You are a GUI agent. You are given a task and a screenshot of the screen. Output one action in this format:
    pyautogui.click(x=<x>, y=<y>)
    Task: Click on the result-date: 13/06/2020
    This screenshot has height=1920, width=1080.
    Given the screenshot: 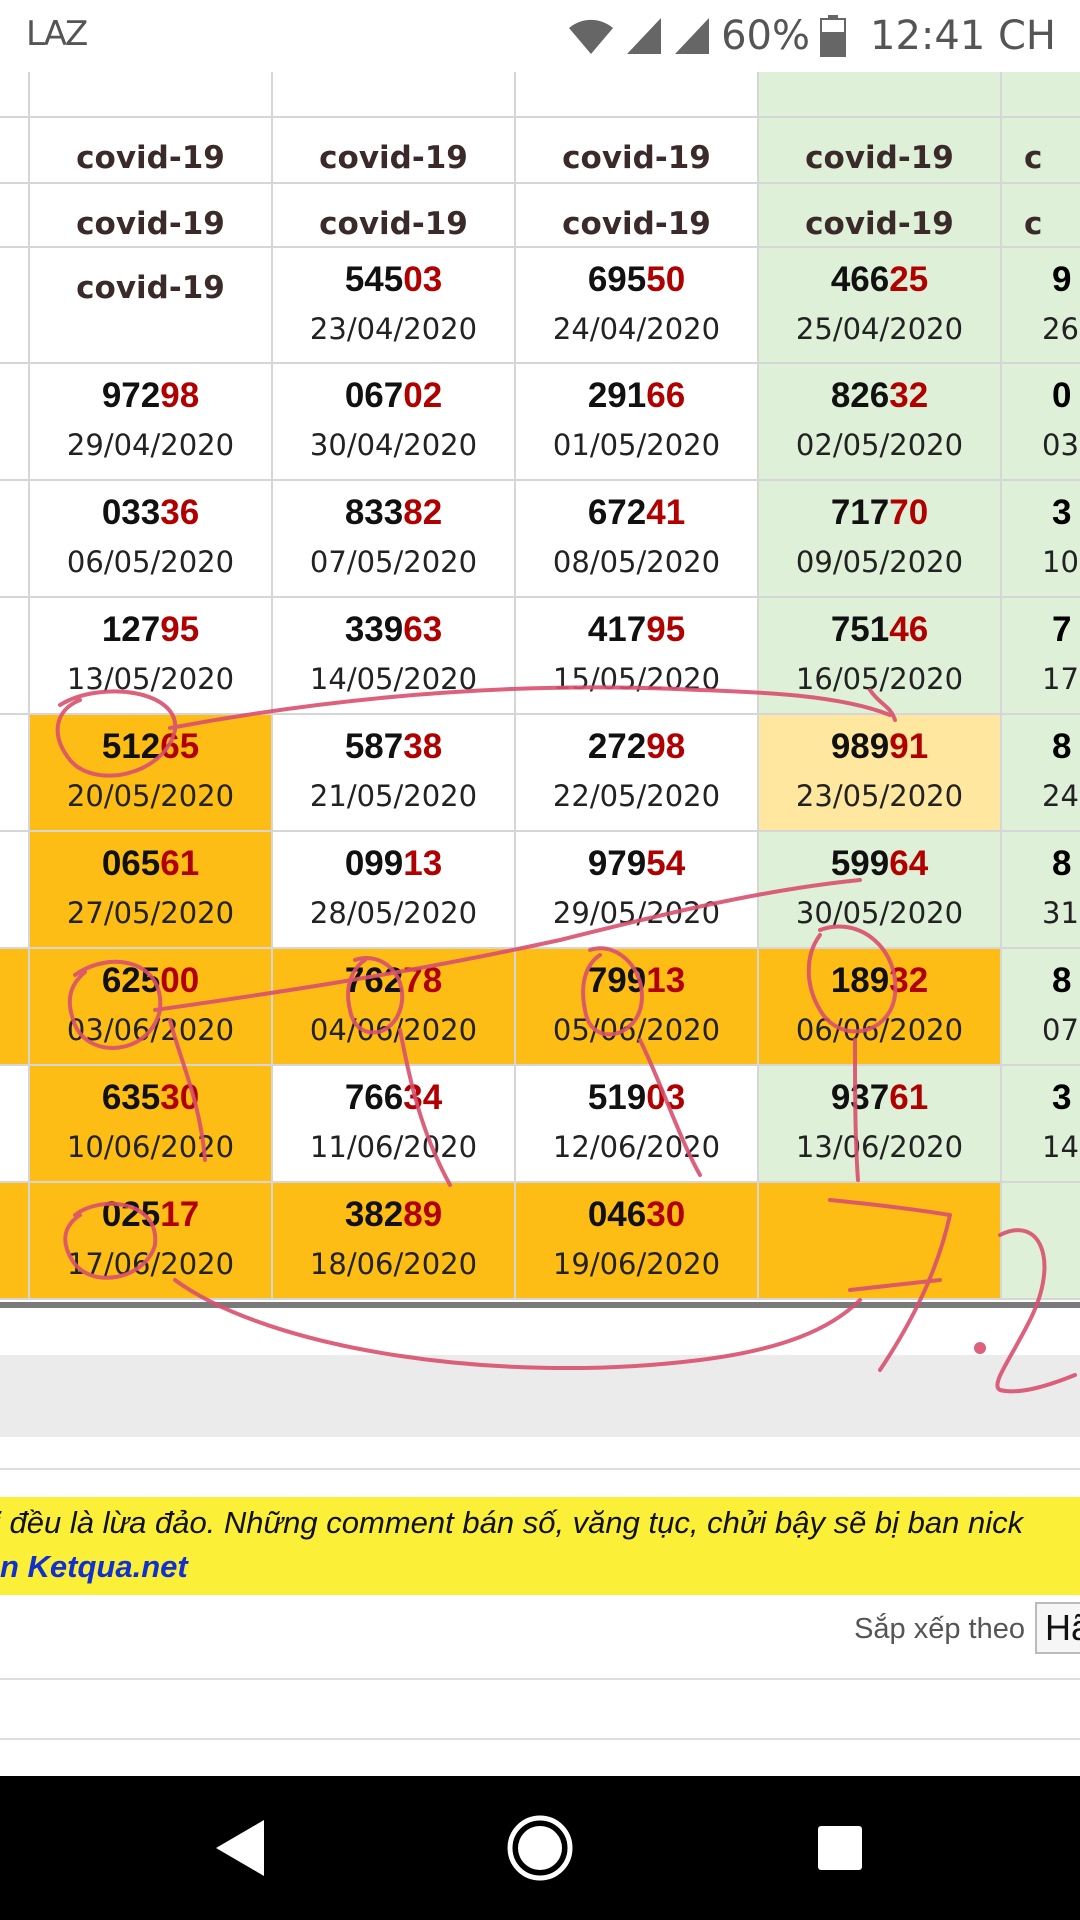 What is the action you would take?
    pyautogui.click(x=879, y=1147)
    